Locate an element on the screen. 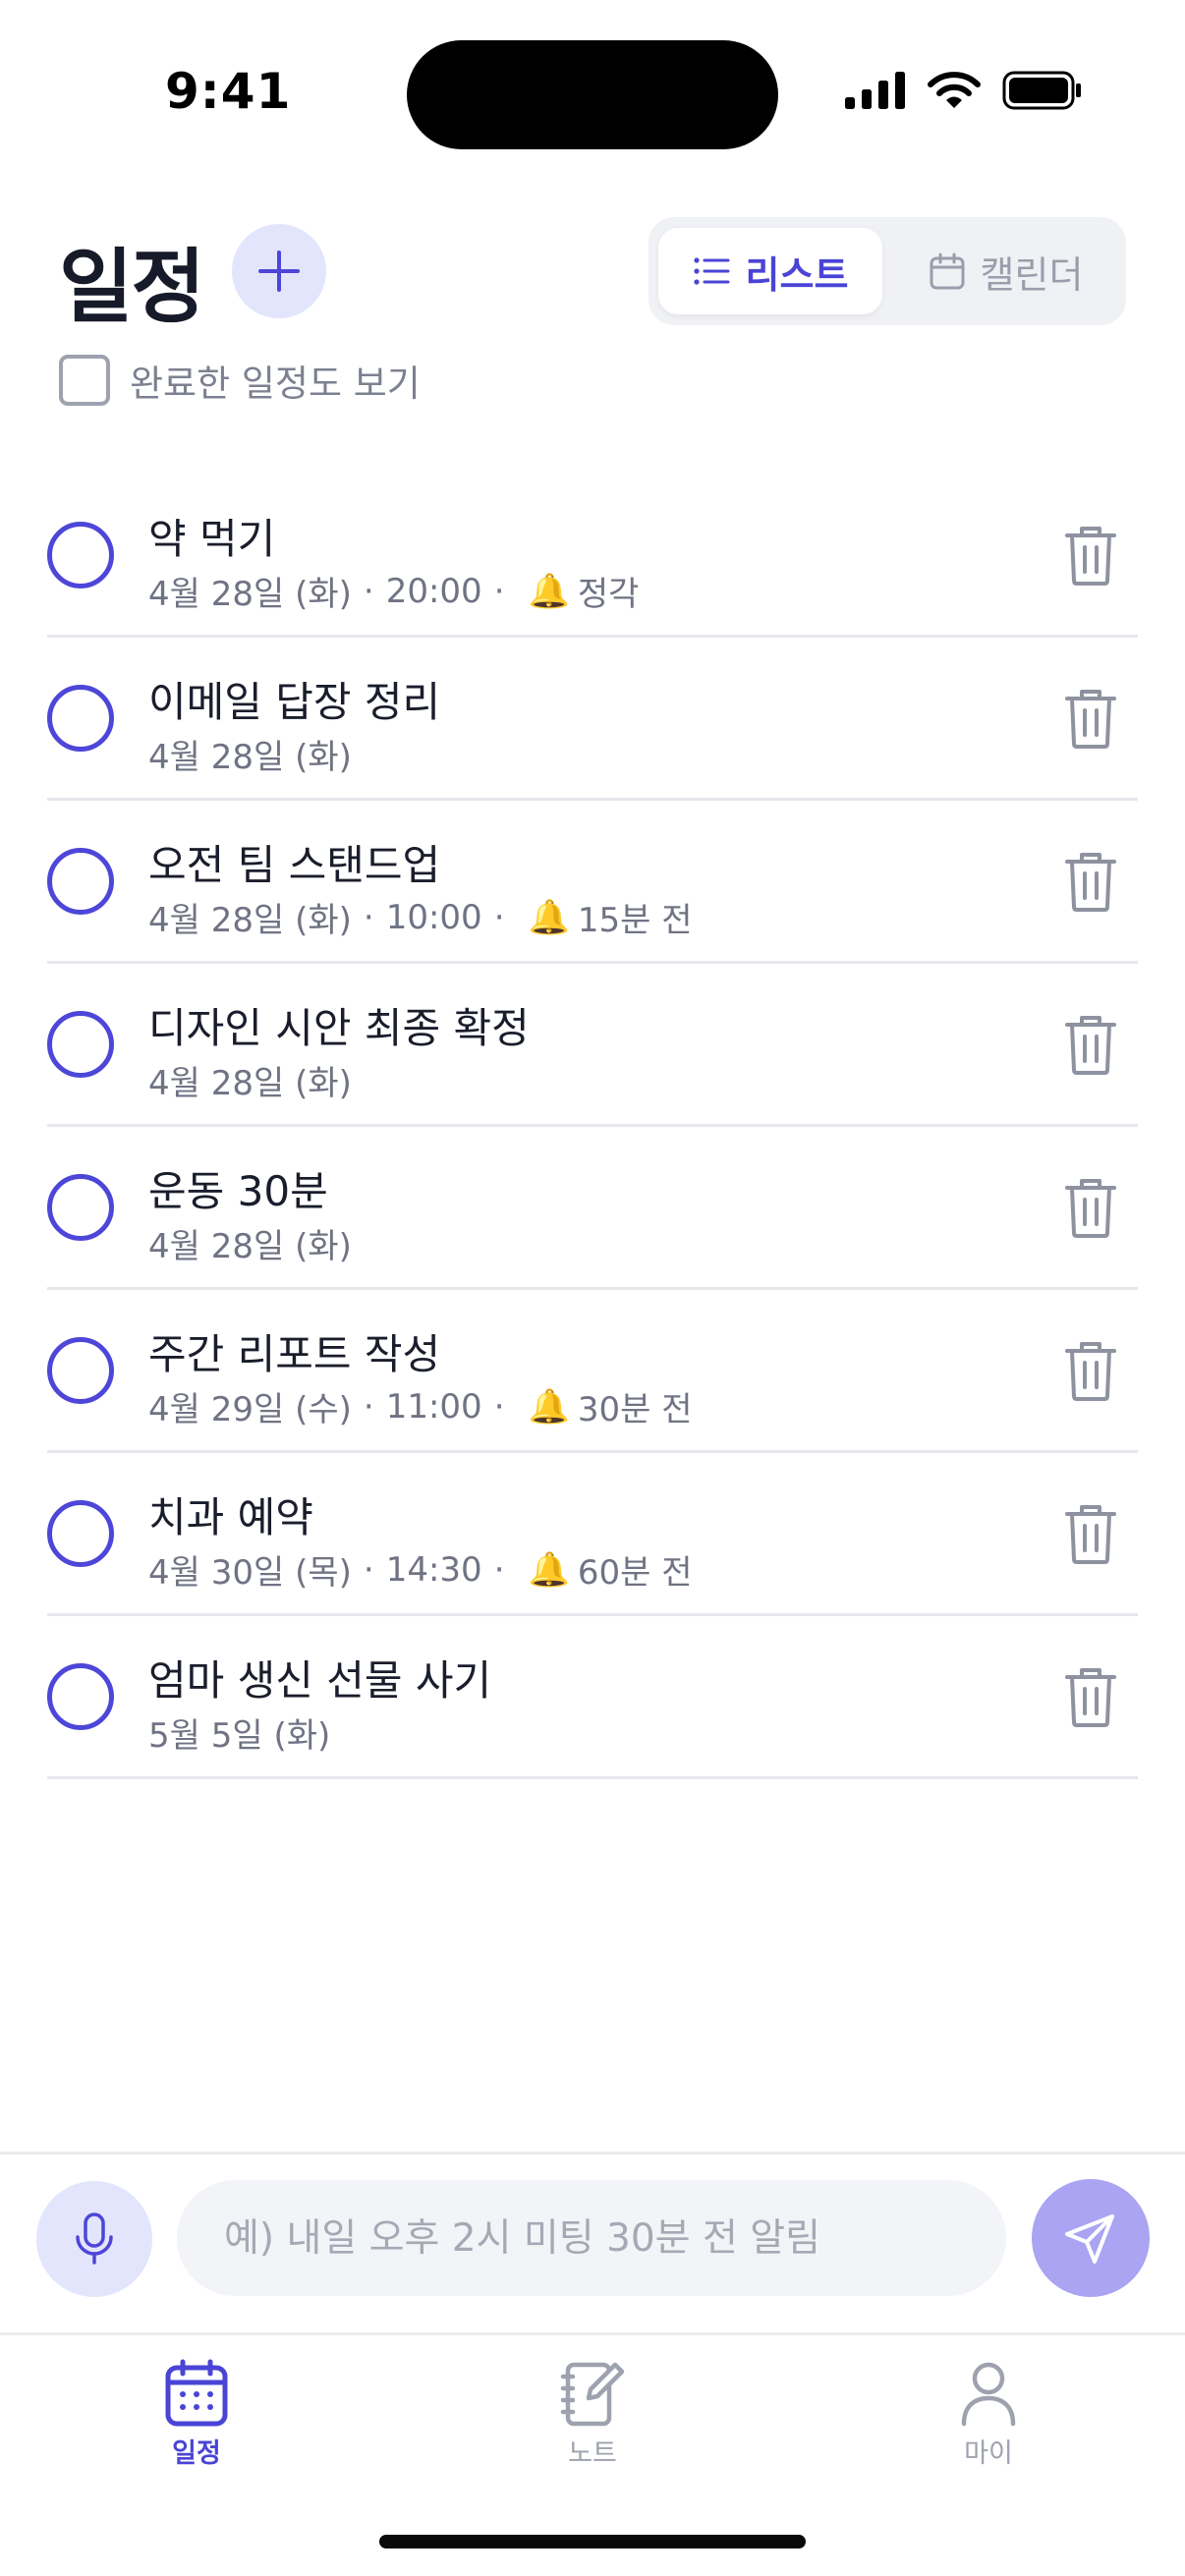  view-toggle: 리스트 캘린더 is located at coordinates (888, 271).